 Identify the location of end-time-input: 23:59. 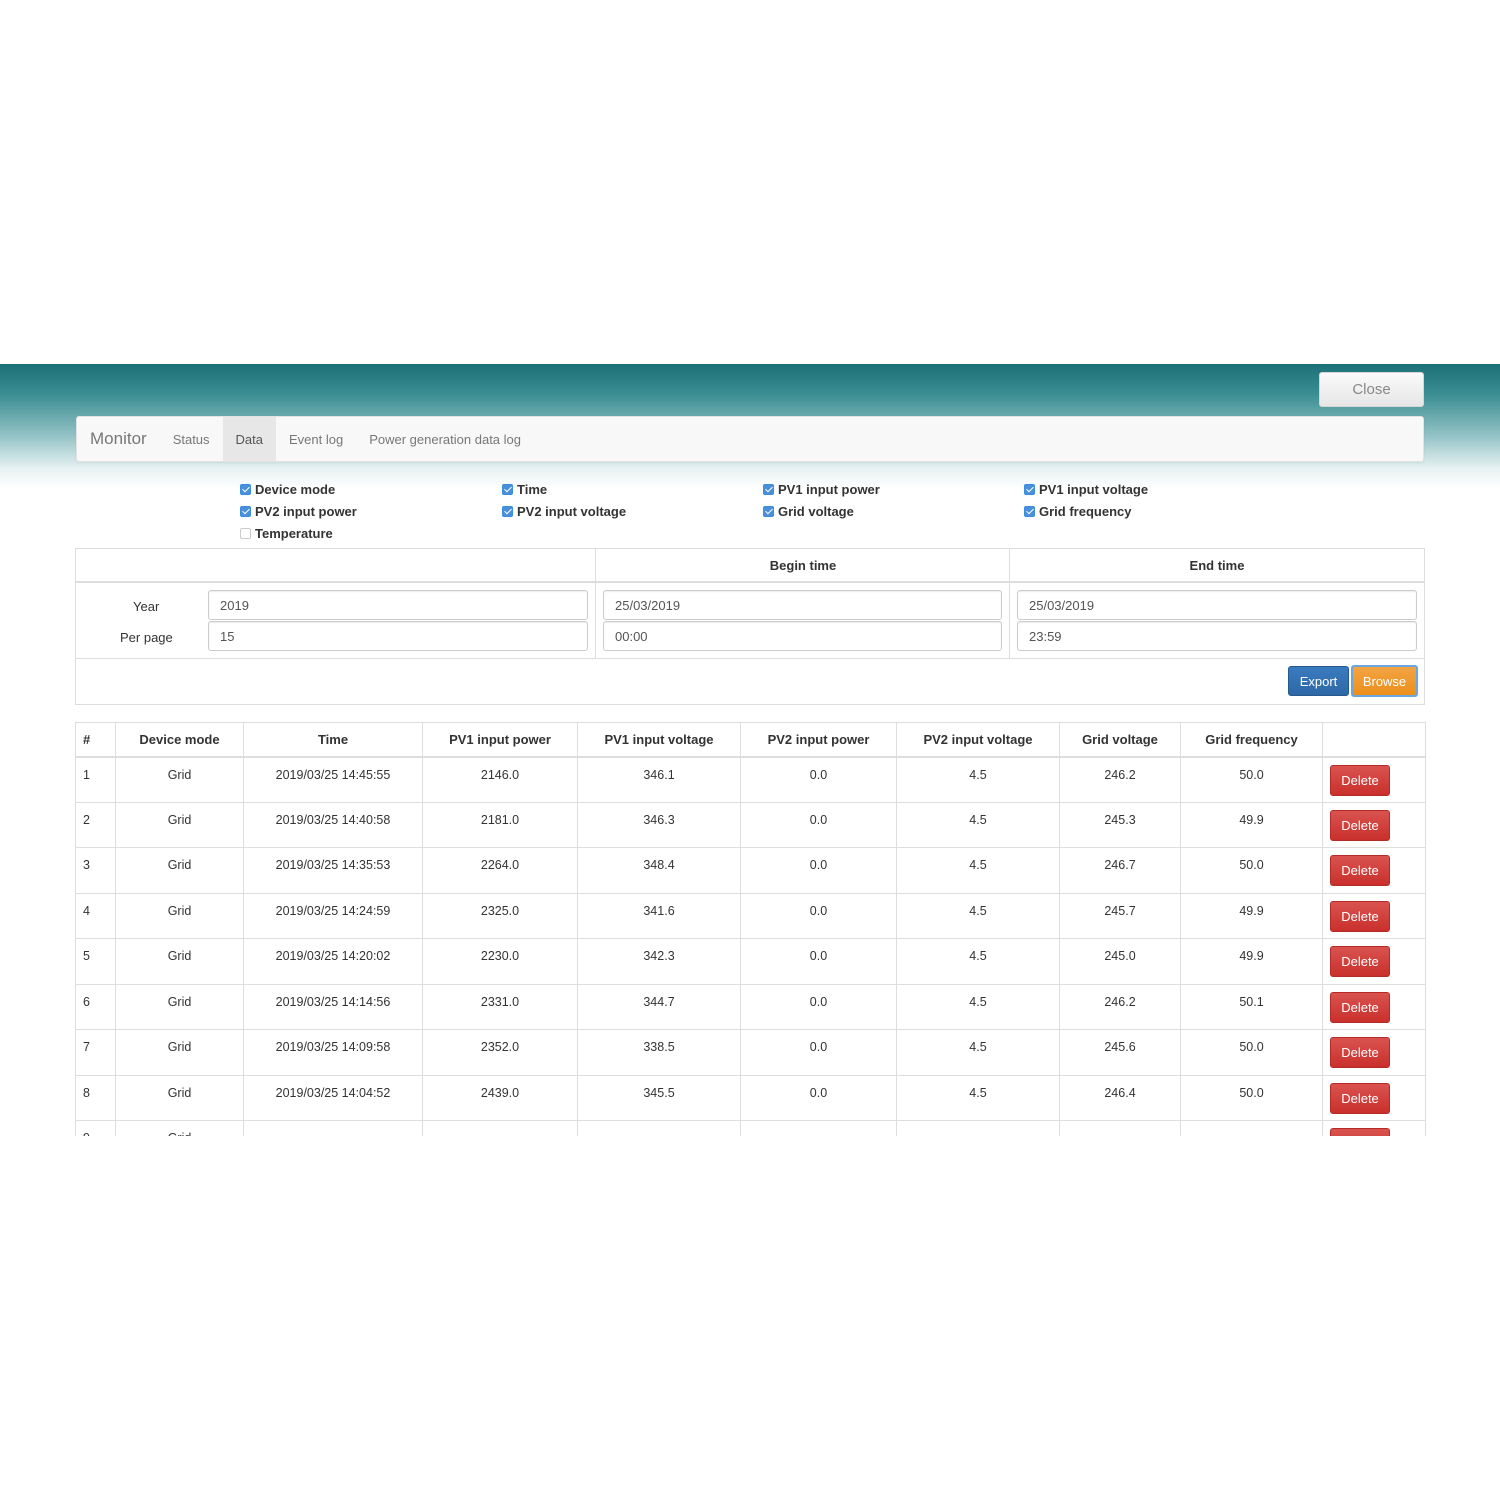
(1217, 636).